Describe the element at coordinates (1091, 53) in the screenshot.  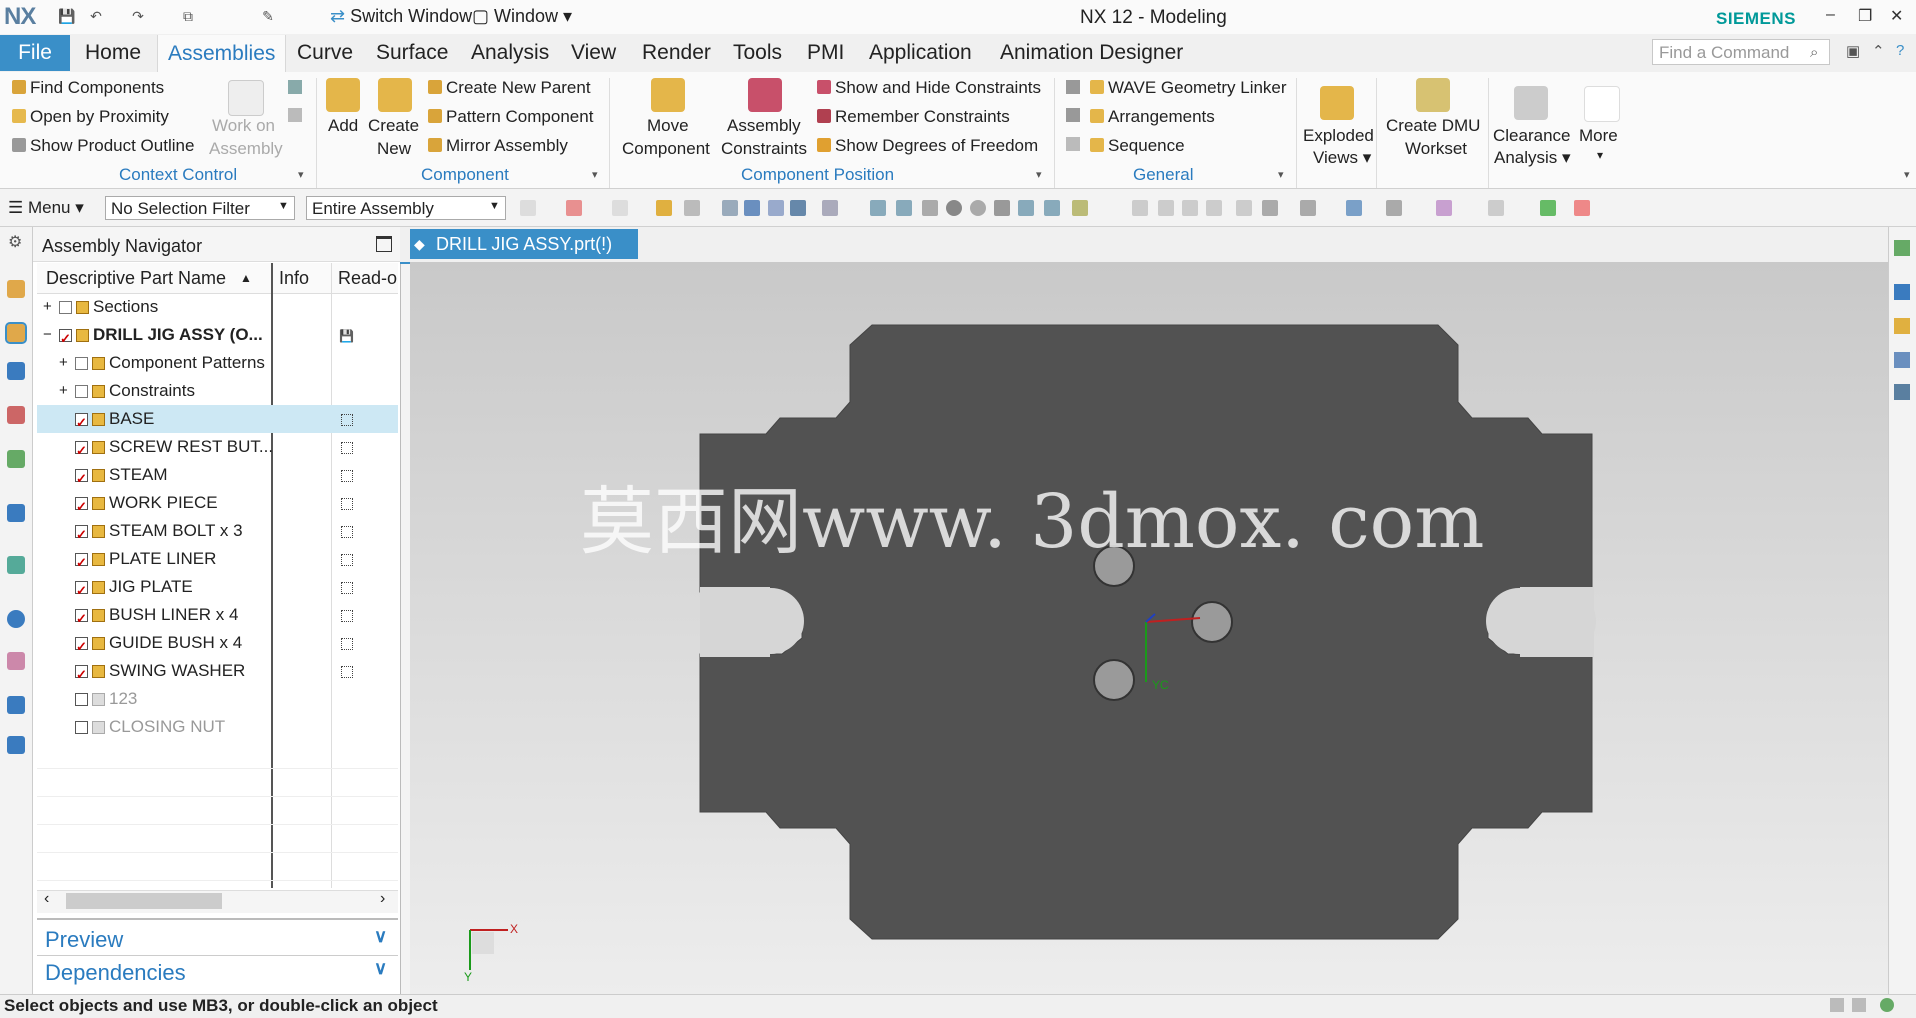
I see `tab-animation-designer: Animation Designer` at that location.